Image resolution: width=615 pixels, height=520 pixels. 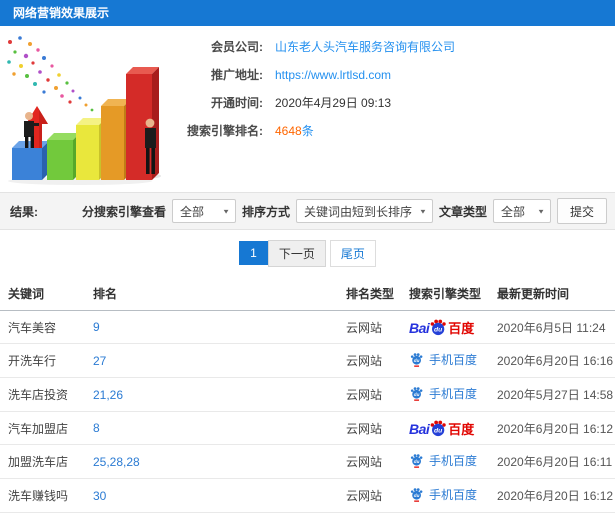 I want to click on bar-chart-illustration, so click(x=84, y=110).